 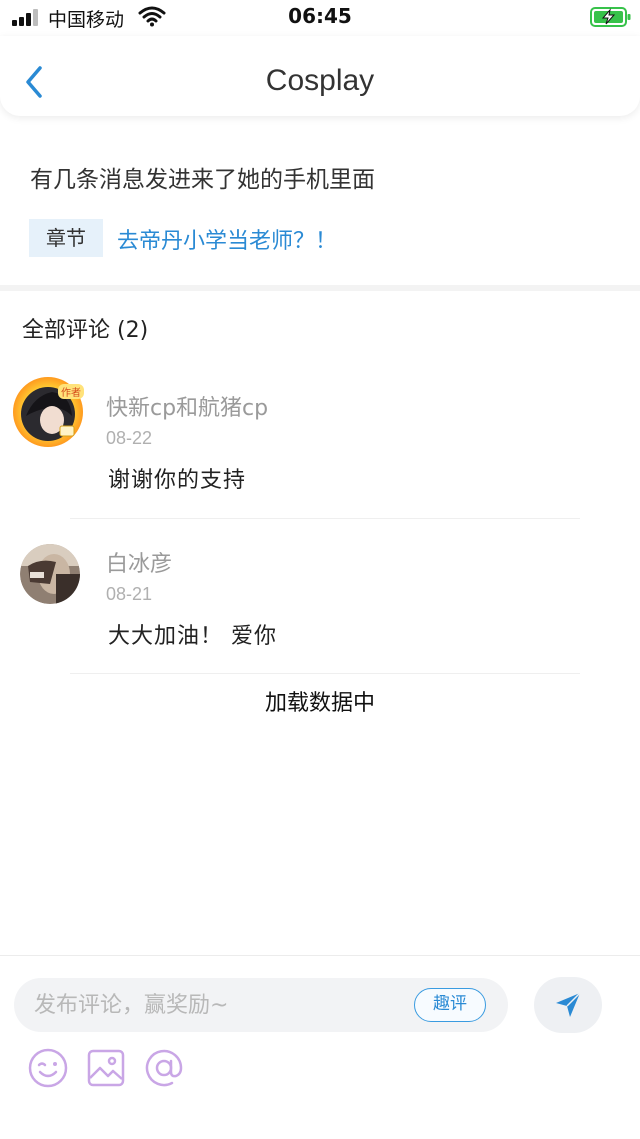 I want to click on image-icon, so click(x=106, y=1068).